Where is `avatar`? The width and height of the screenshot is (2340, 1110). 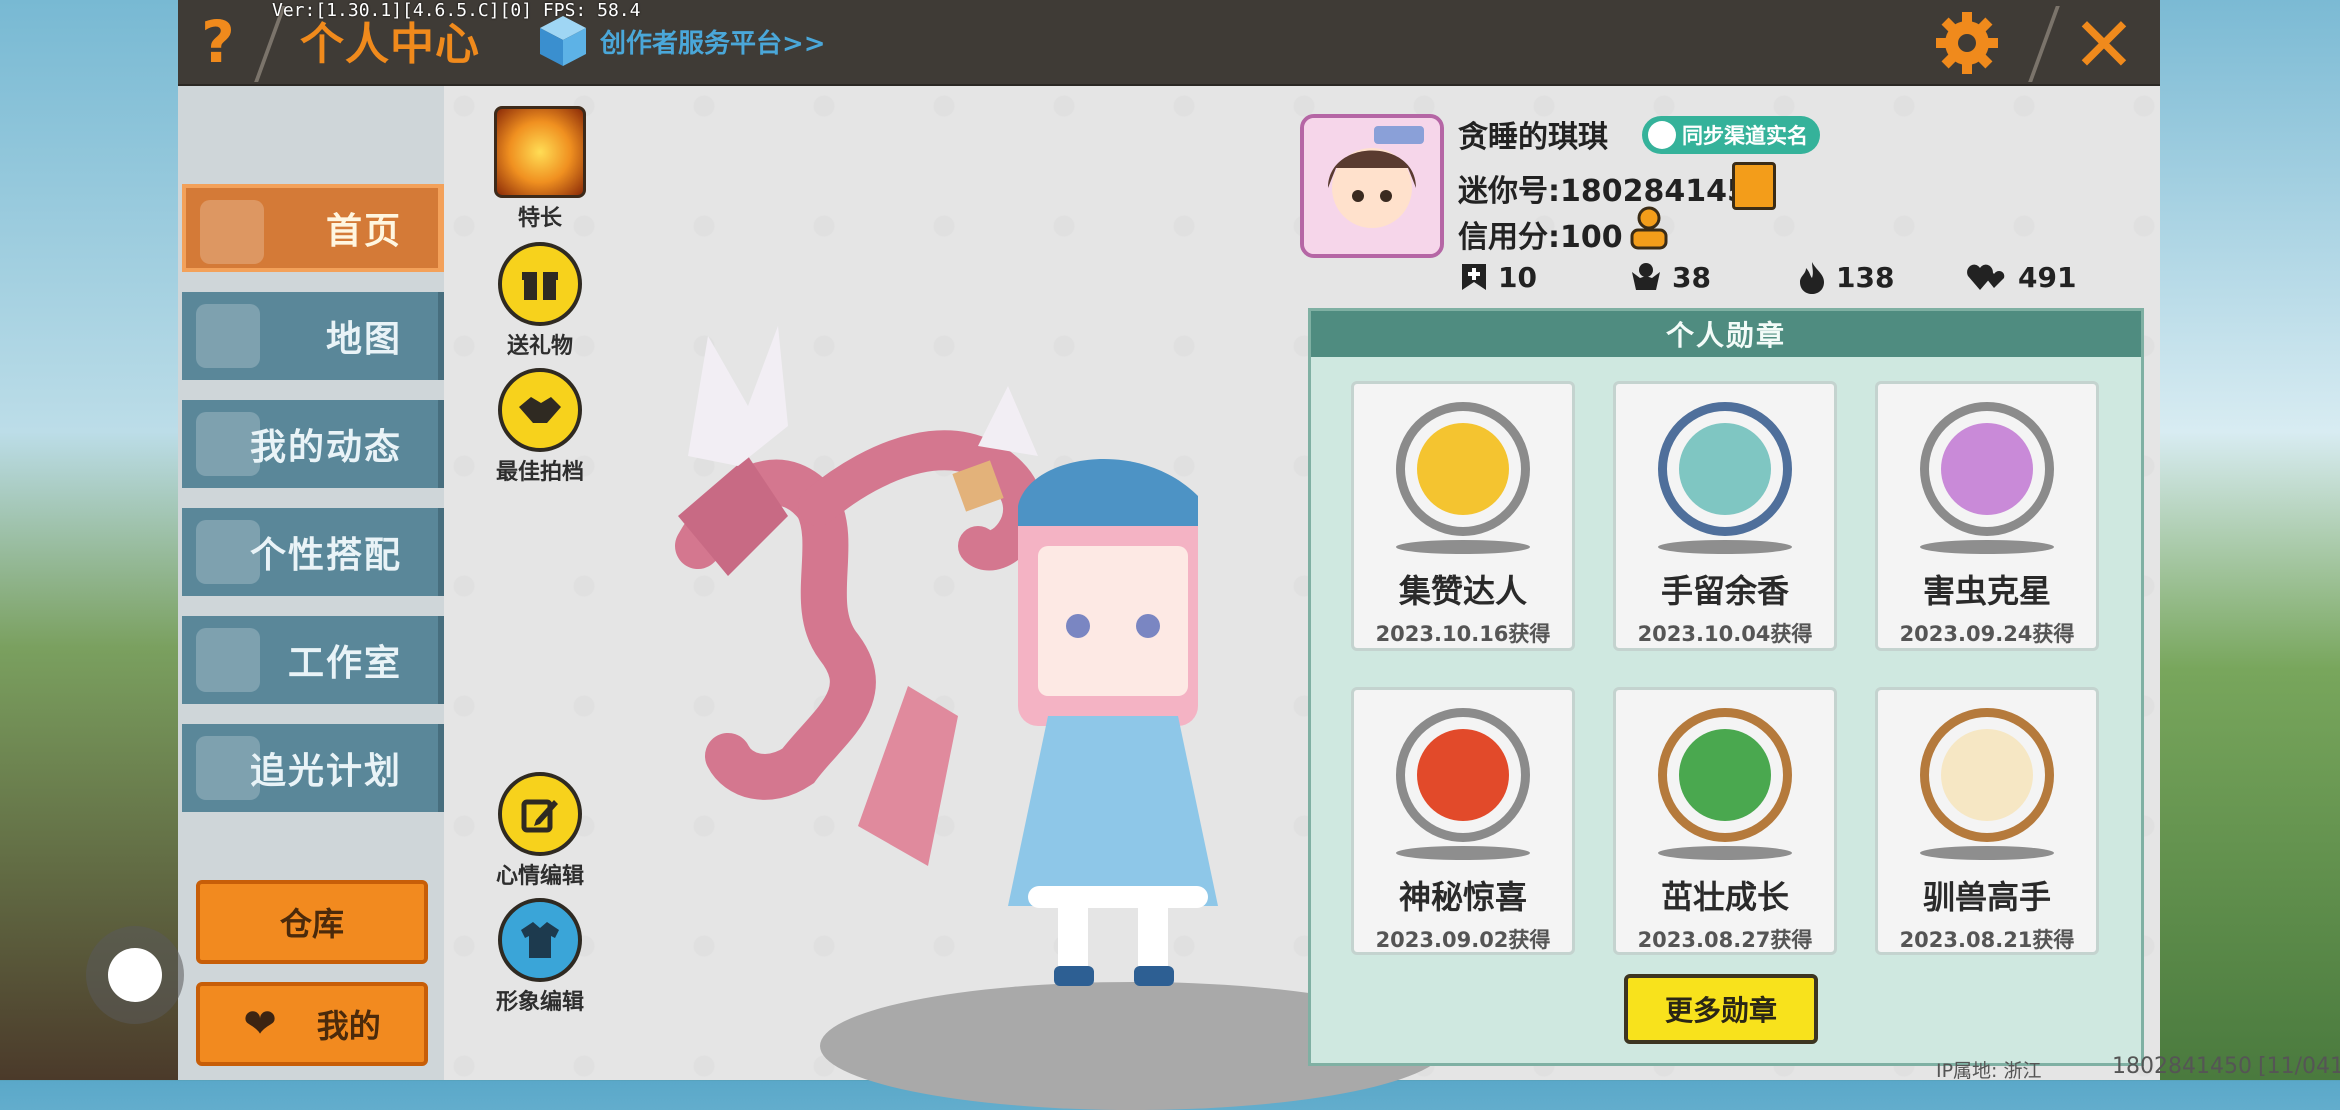 avatar is located at coordinates (1372, 186).